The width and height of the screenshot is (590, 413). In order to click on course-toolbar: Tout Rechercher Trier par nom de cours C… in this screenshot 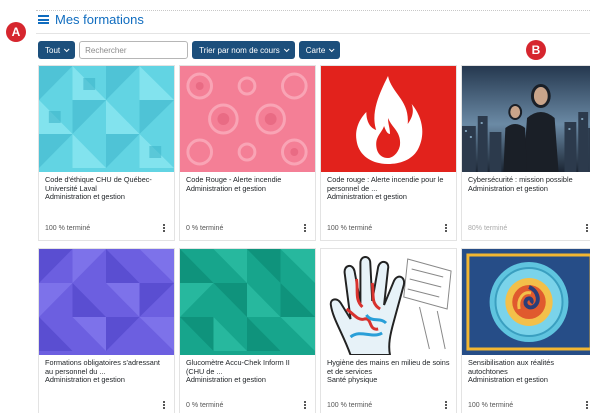, I will do `click(189, 50)`.